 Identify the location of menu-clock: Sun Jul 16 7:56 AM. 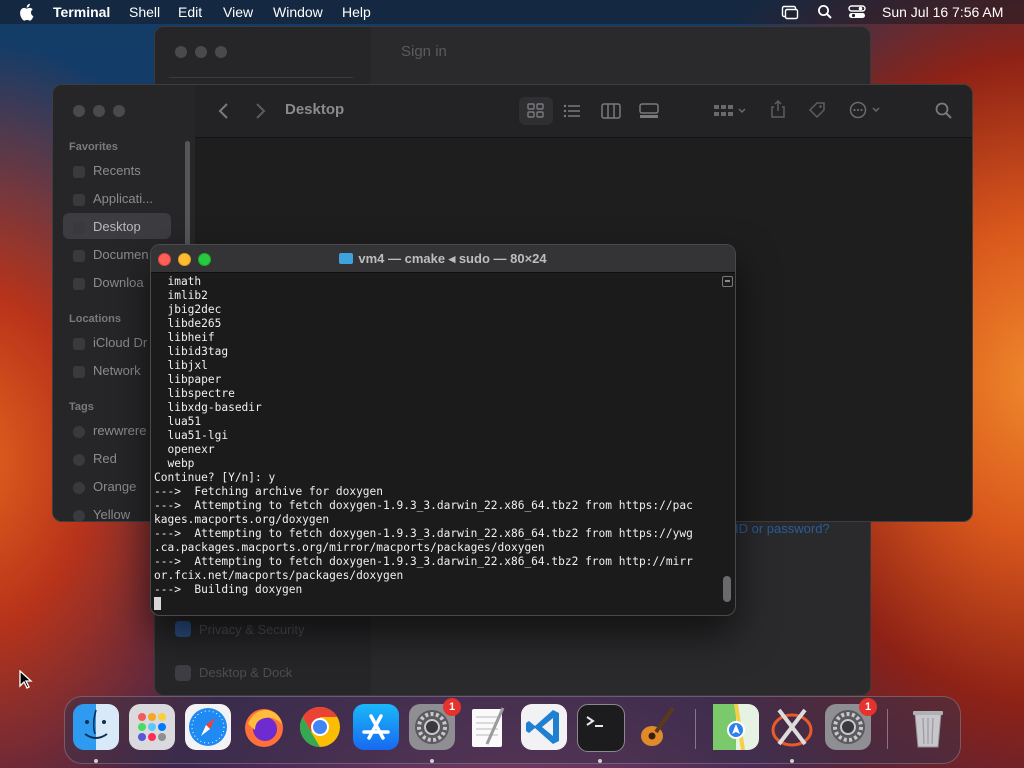
(942, 12).